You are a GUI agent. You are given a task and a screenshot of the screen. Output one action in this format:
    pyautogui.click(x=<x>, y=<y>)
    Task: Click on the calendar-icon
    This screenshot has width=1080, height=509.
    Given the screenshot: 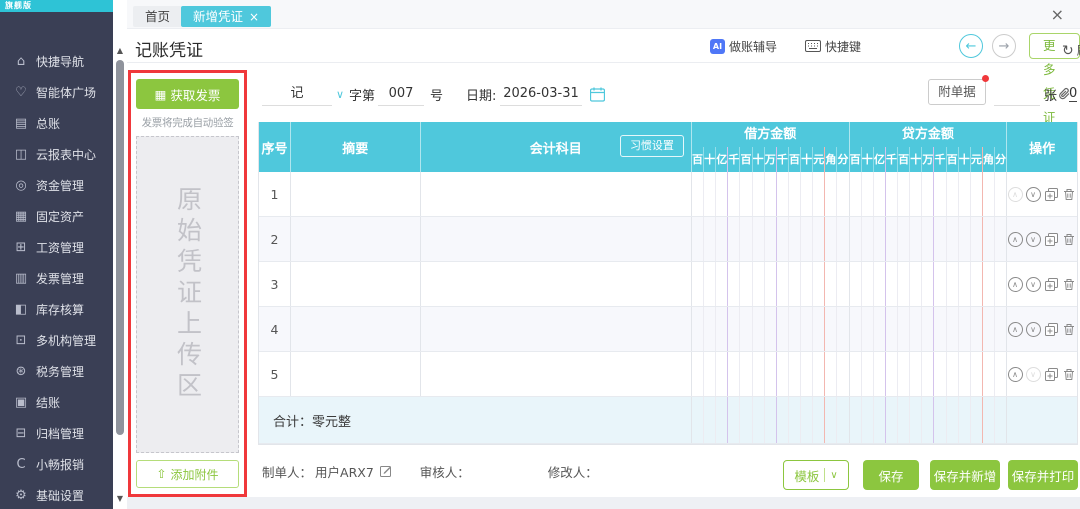 What is the action you would take?
    pyautogui.click(x=597, y=94)
    